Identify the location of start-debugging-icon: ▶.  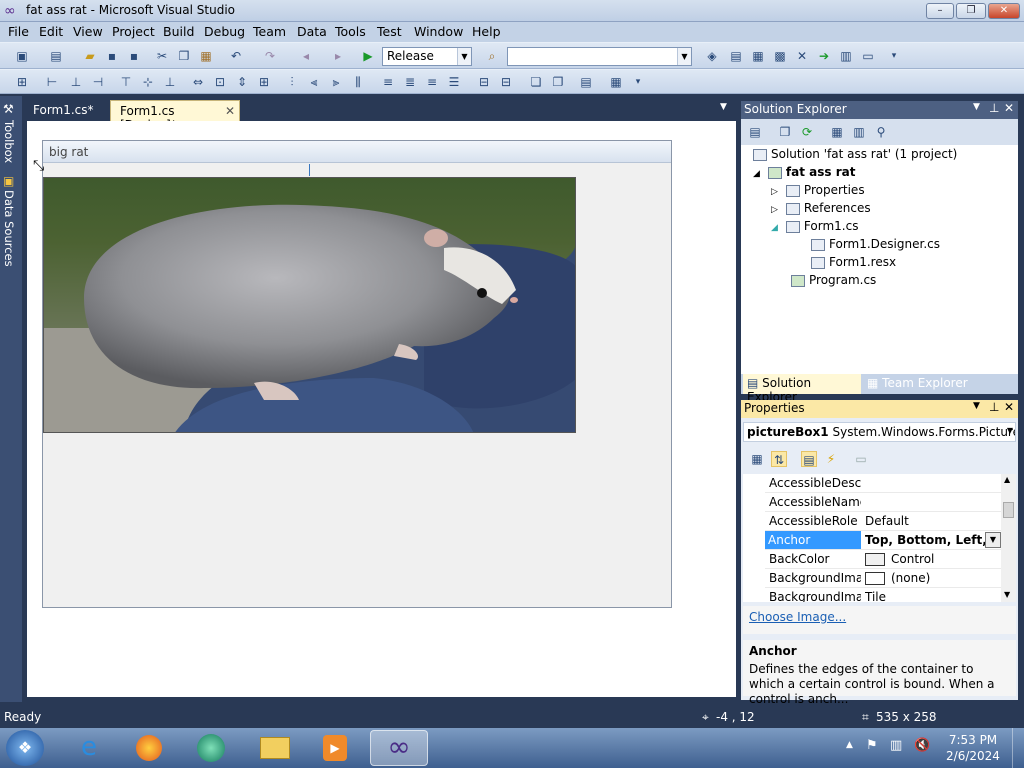
(368, 56).